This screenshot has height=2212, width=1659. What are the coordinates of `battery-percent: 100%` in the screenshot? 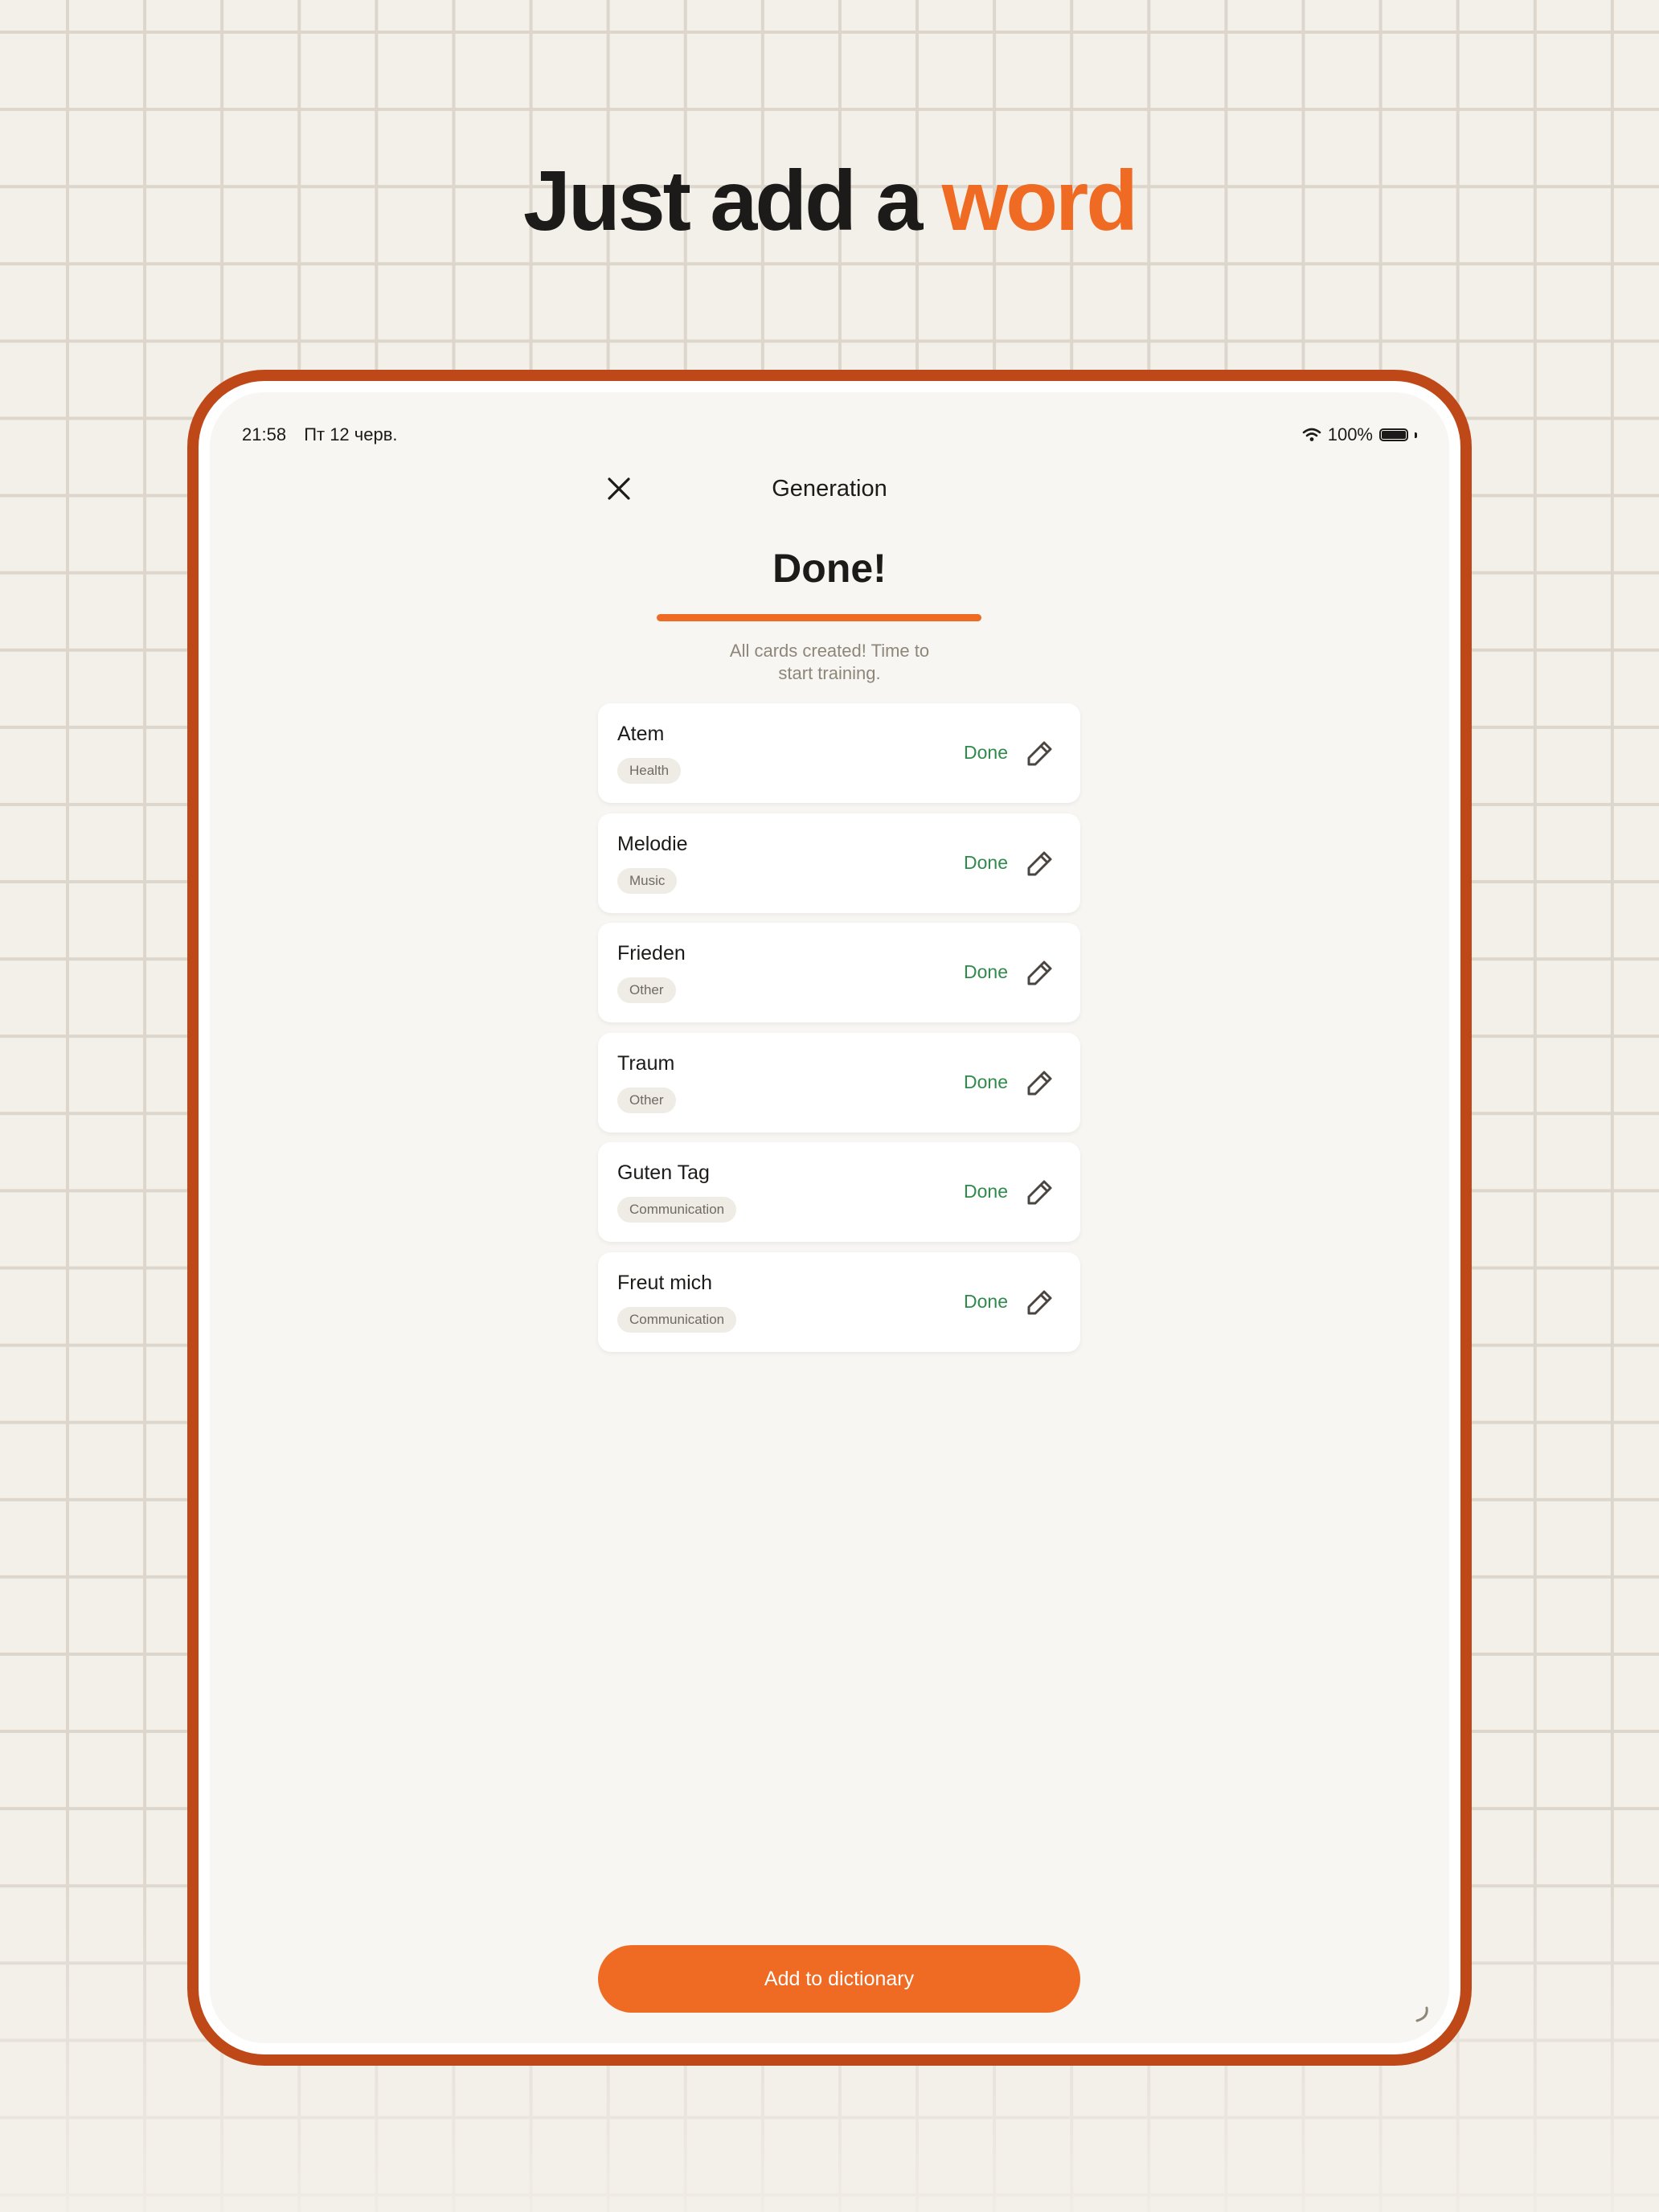 It's located at (1350, 434).